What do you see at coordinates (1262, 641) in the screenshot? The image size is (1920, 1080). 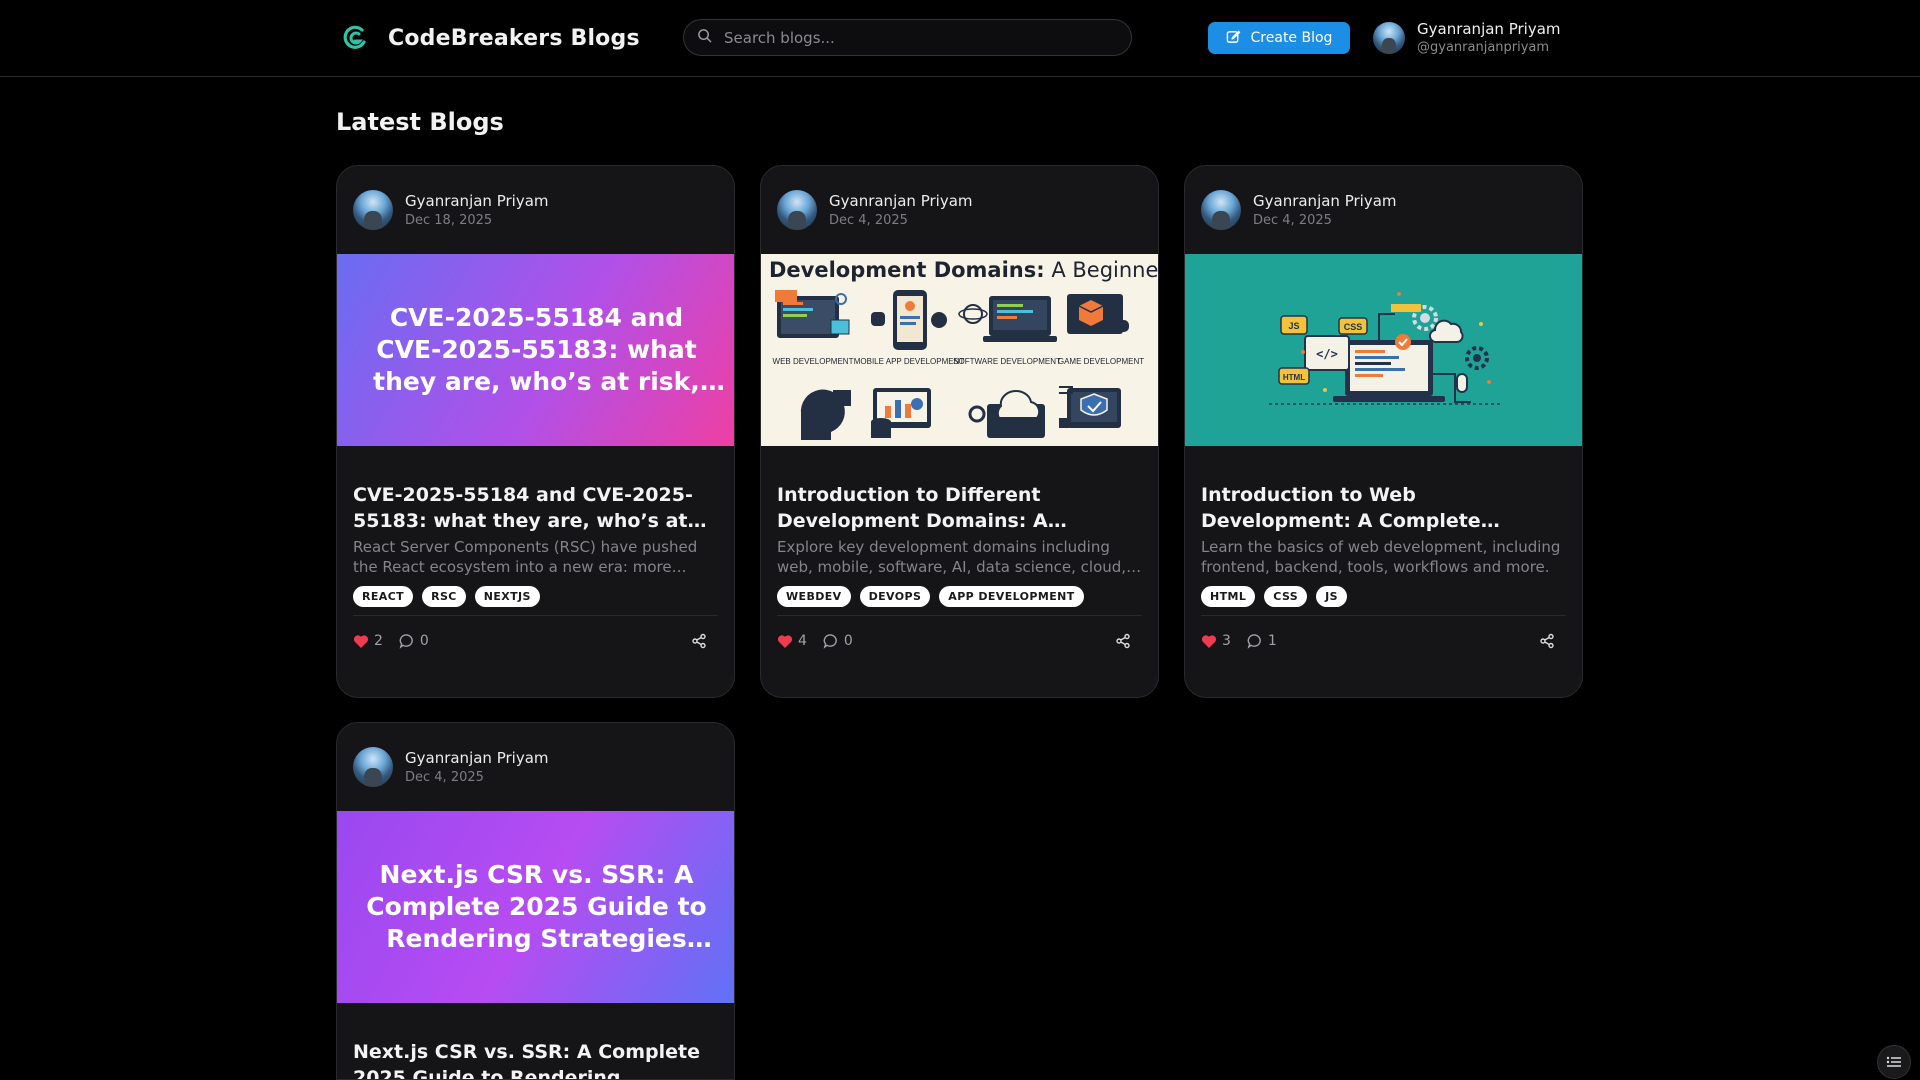 I see `comment-button: 1` at bounding box center [1262, 641].